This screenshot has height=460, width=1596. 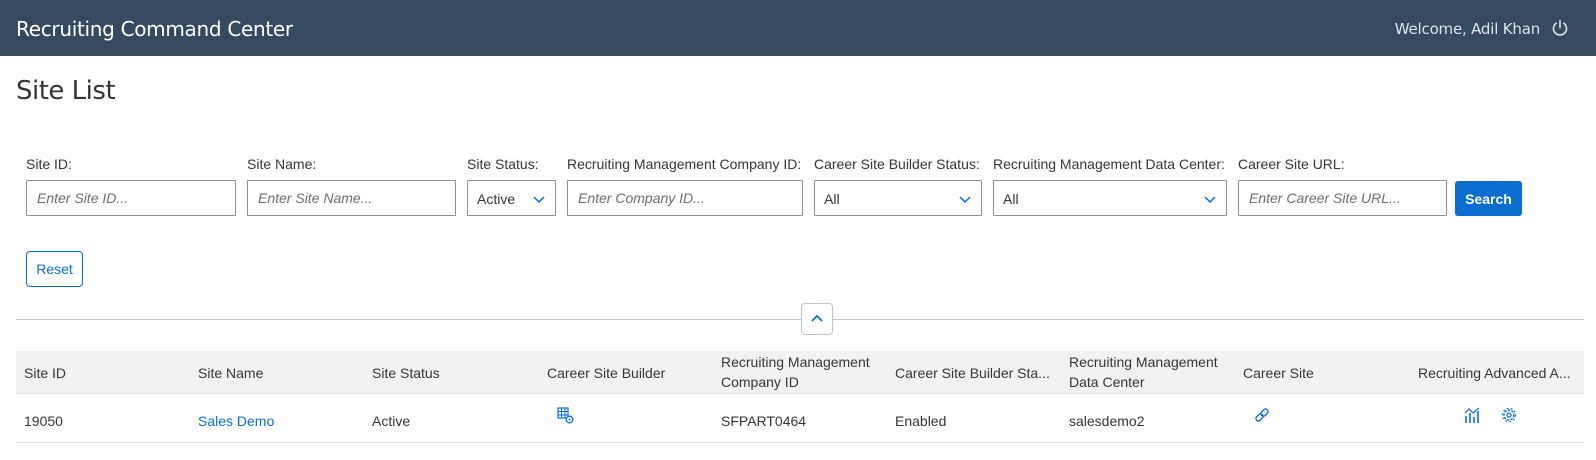 I want to click on data-center-select: All, so click(x=1110, y=198).